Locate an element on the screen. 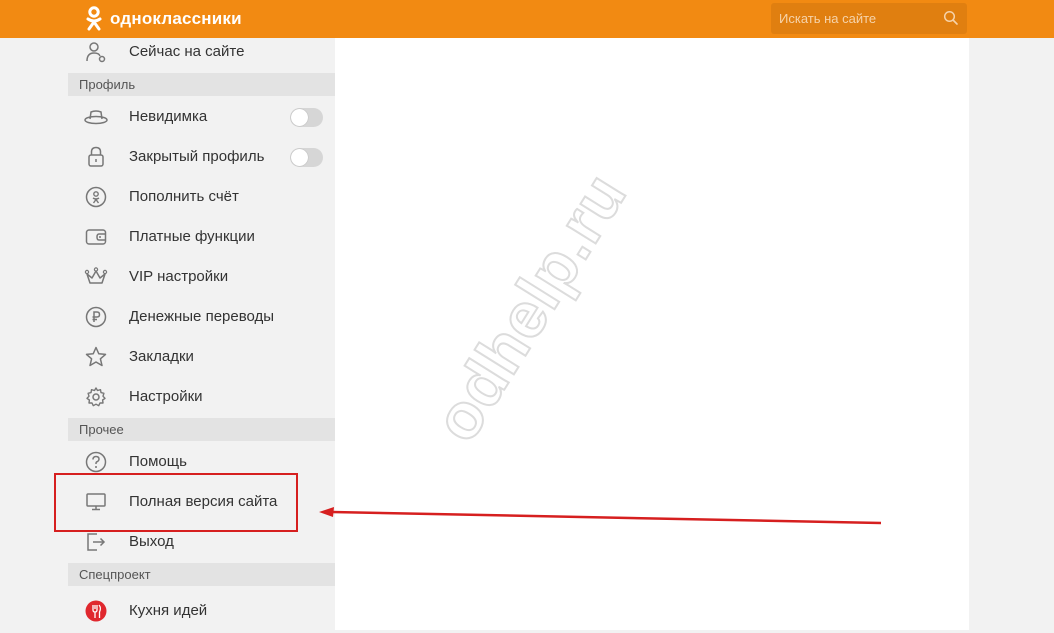 The image size is (1054, 633). invisible-toggle is located at coordinates (306, 117).